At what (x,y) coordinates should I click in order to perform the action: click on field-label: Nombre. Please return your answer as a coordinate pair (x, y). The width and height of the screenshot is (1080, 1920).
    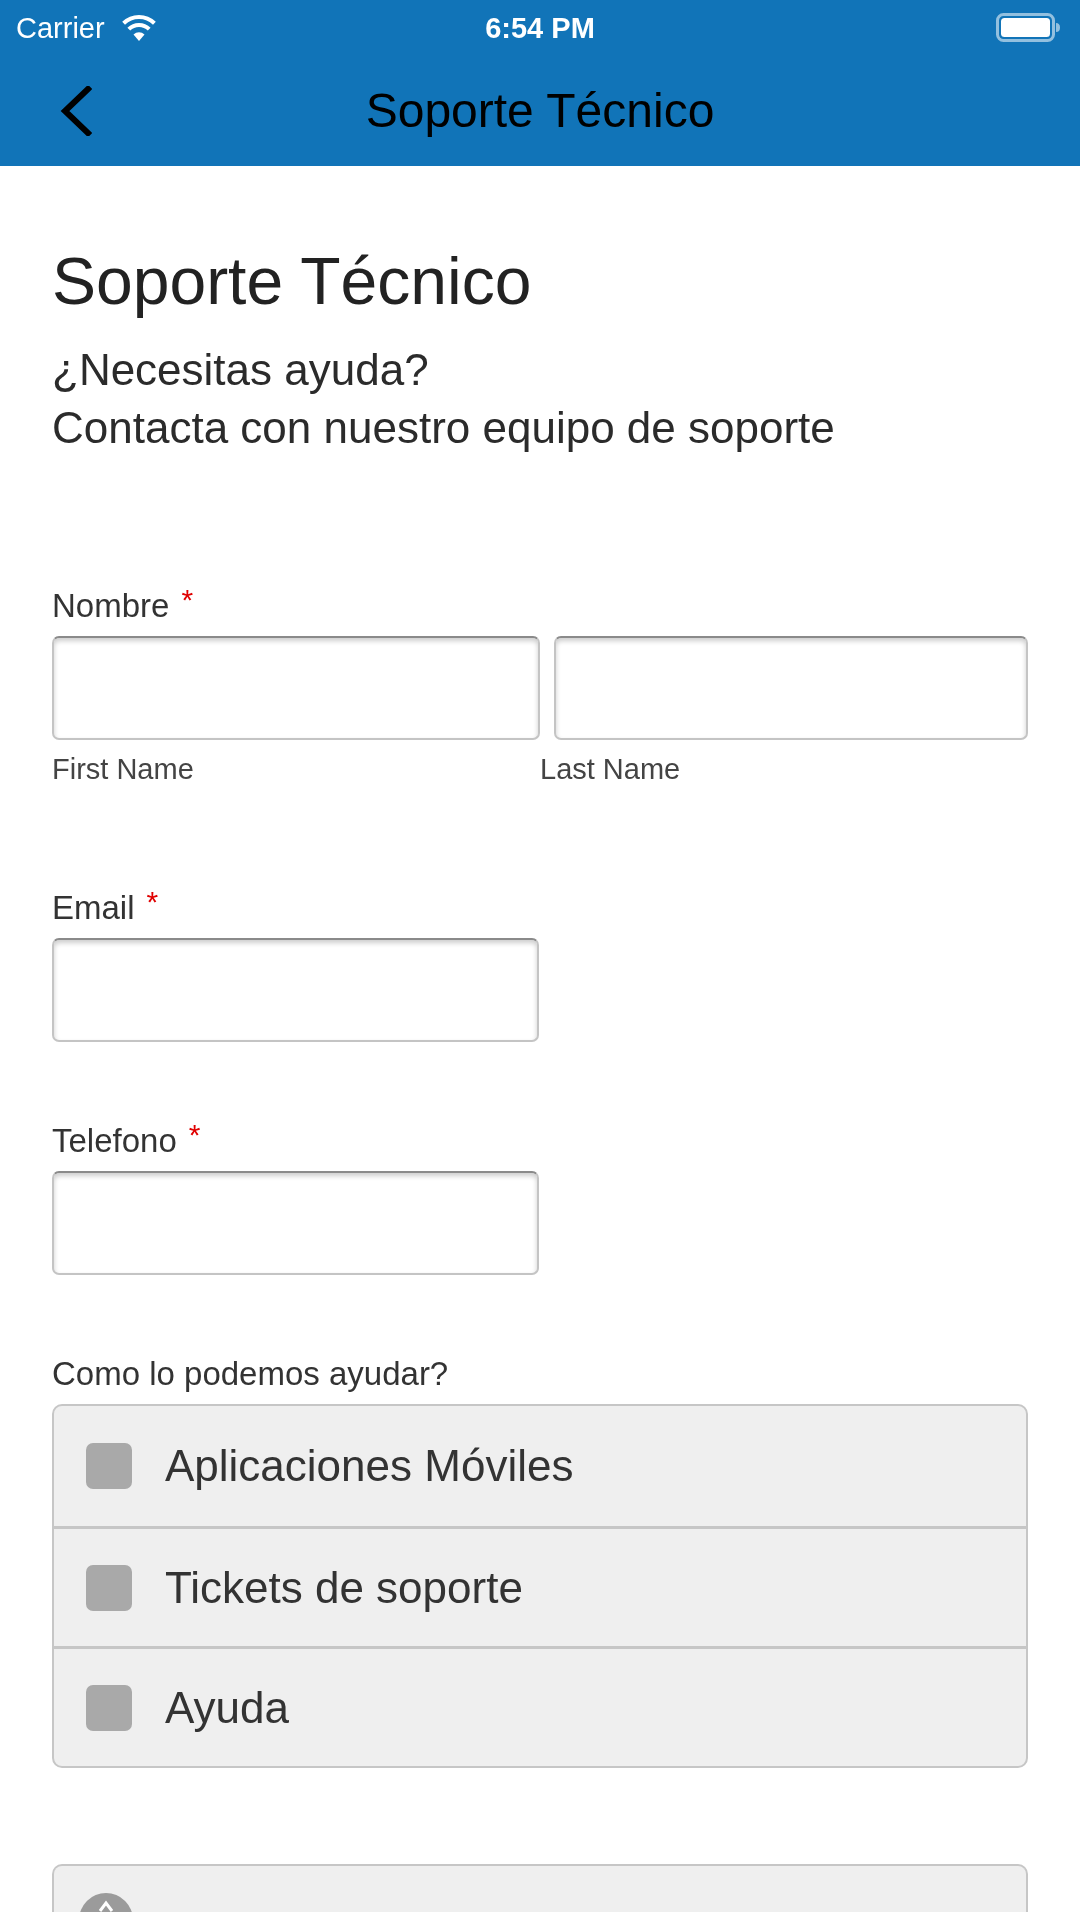
    Looking at the image, I should click on (111, 606).